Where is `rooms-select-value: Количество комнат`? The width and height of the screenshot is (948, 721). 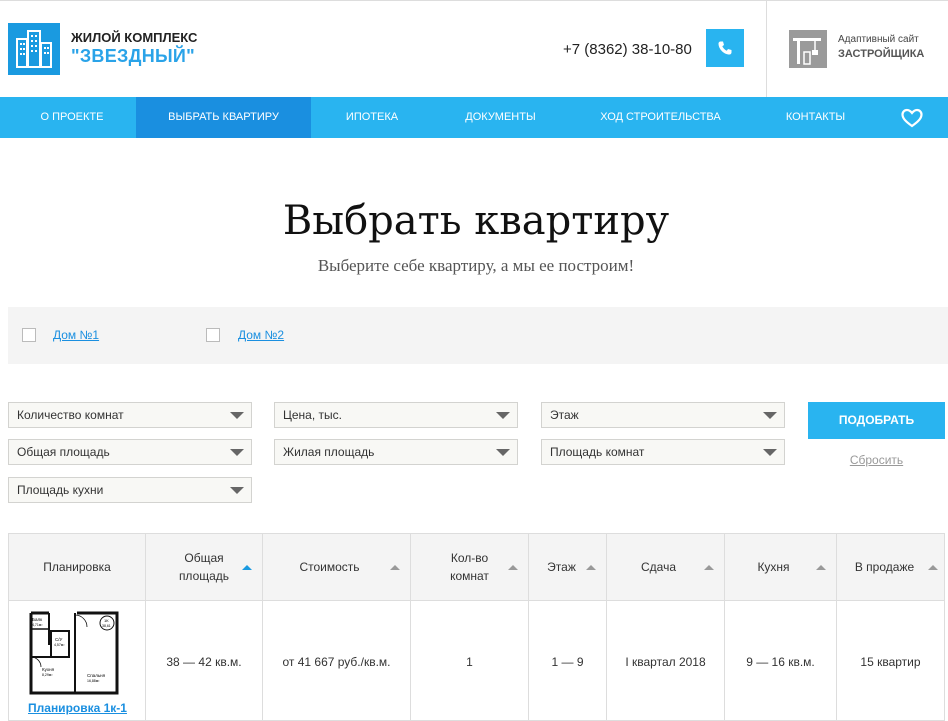 rooms-select-value: Количество комнат is located at coordinates (70, 415).